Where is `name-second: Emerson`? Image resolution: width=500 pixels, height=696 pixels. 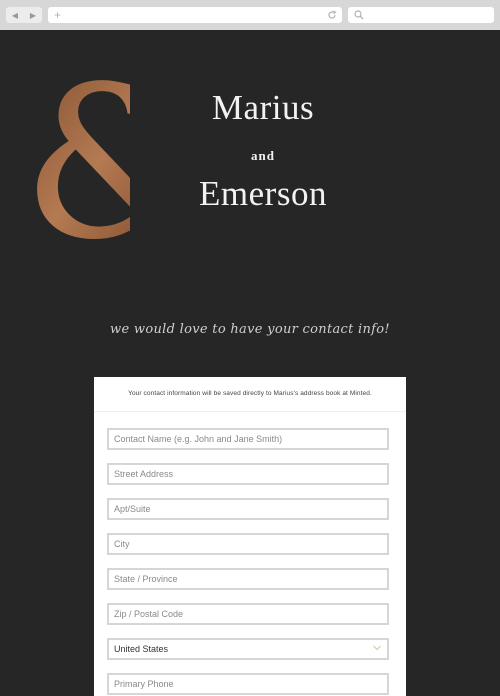
name-second: Emerson is located at coordinates (263, 193).